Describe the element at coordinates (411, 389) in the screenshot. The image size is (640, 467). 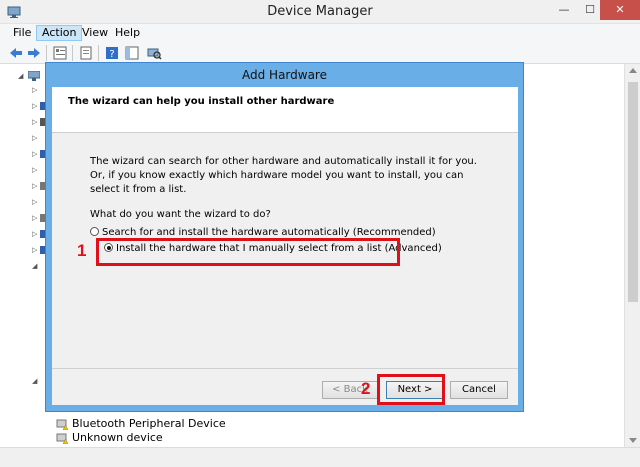
I see `annotation-highlight-next` at that location.